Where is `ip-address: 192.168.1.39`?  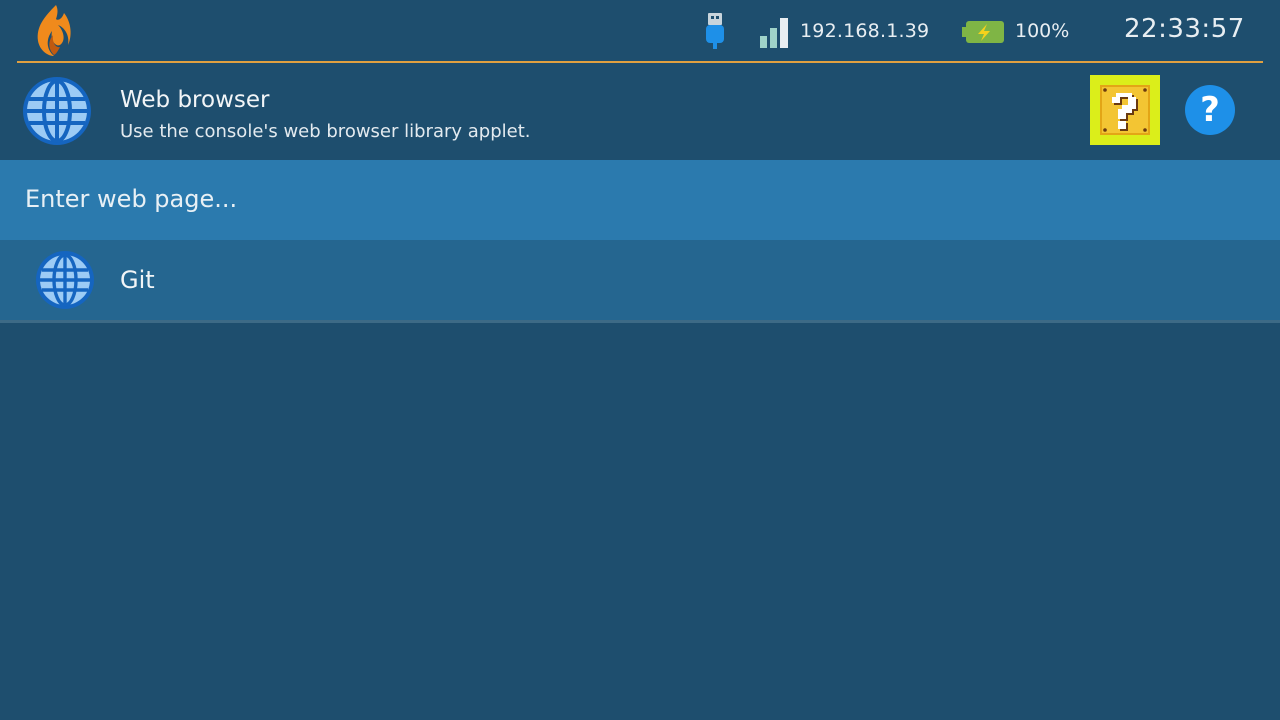 ip-address: 192.168.1.39 is located at coordinates (865, 31).